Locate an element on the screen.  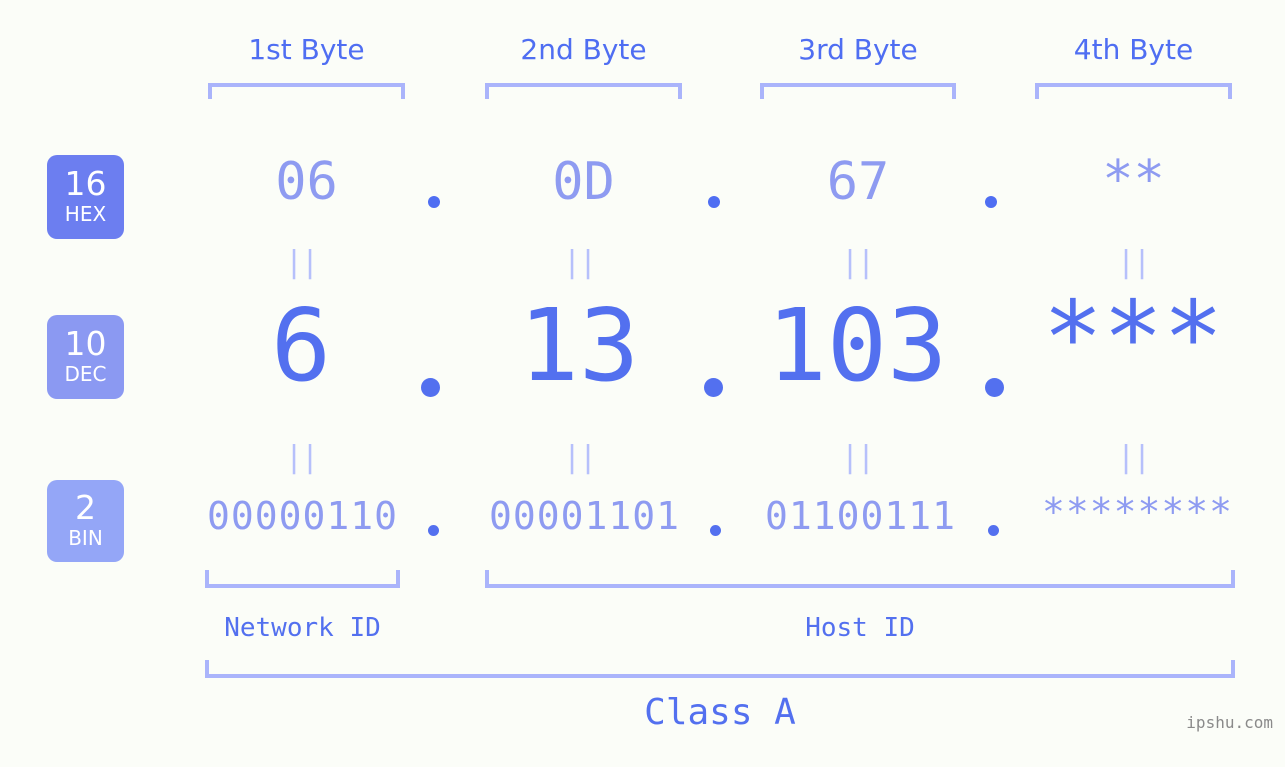
watermark: ipshu.com is located at coordinates (1229, 722).